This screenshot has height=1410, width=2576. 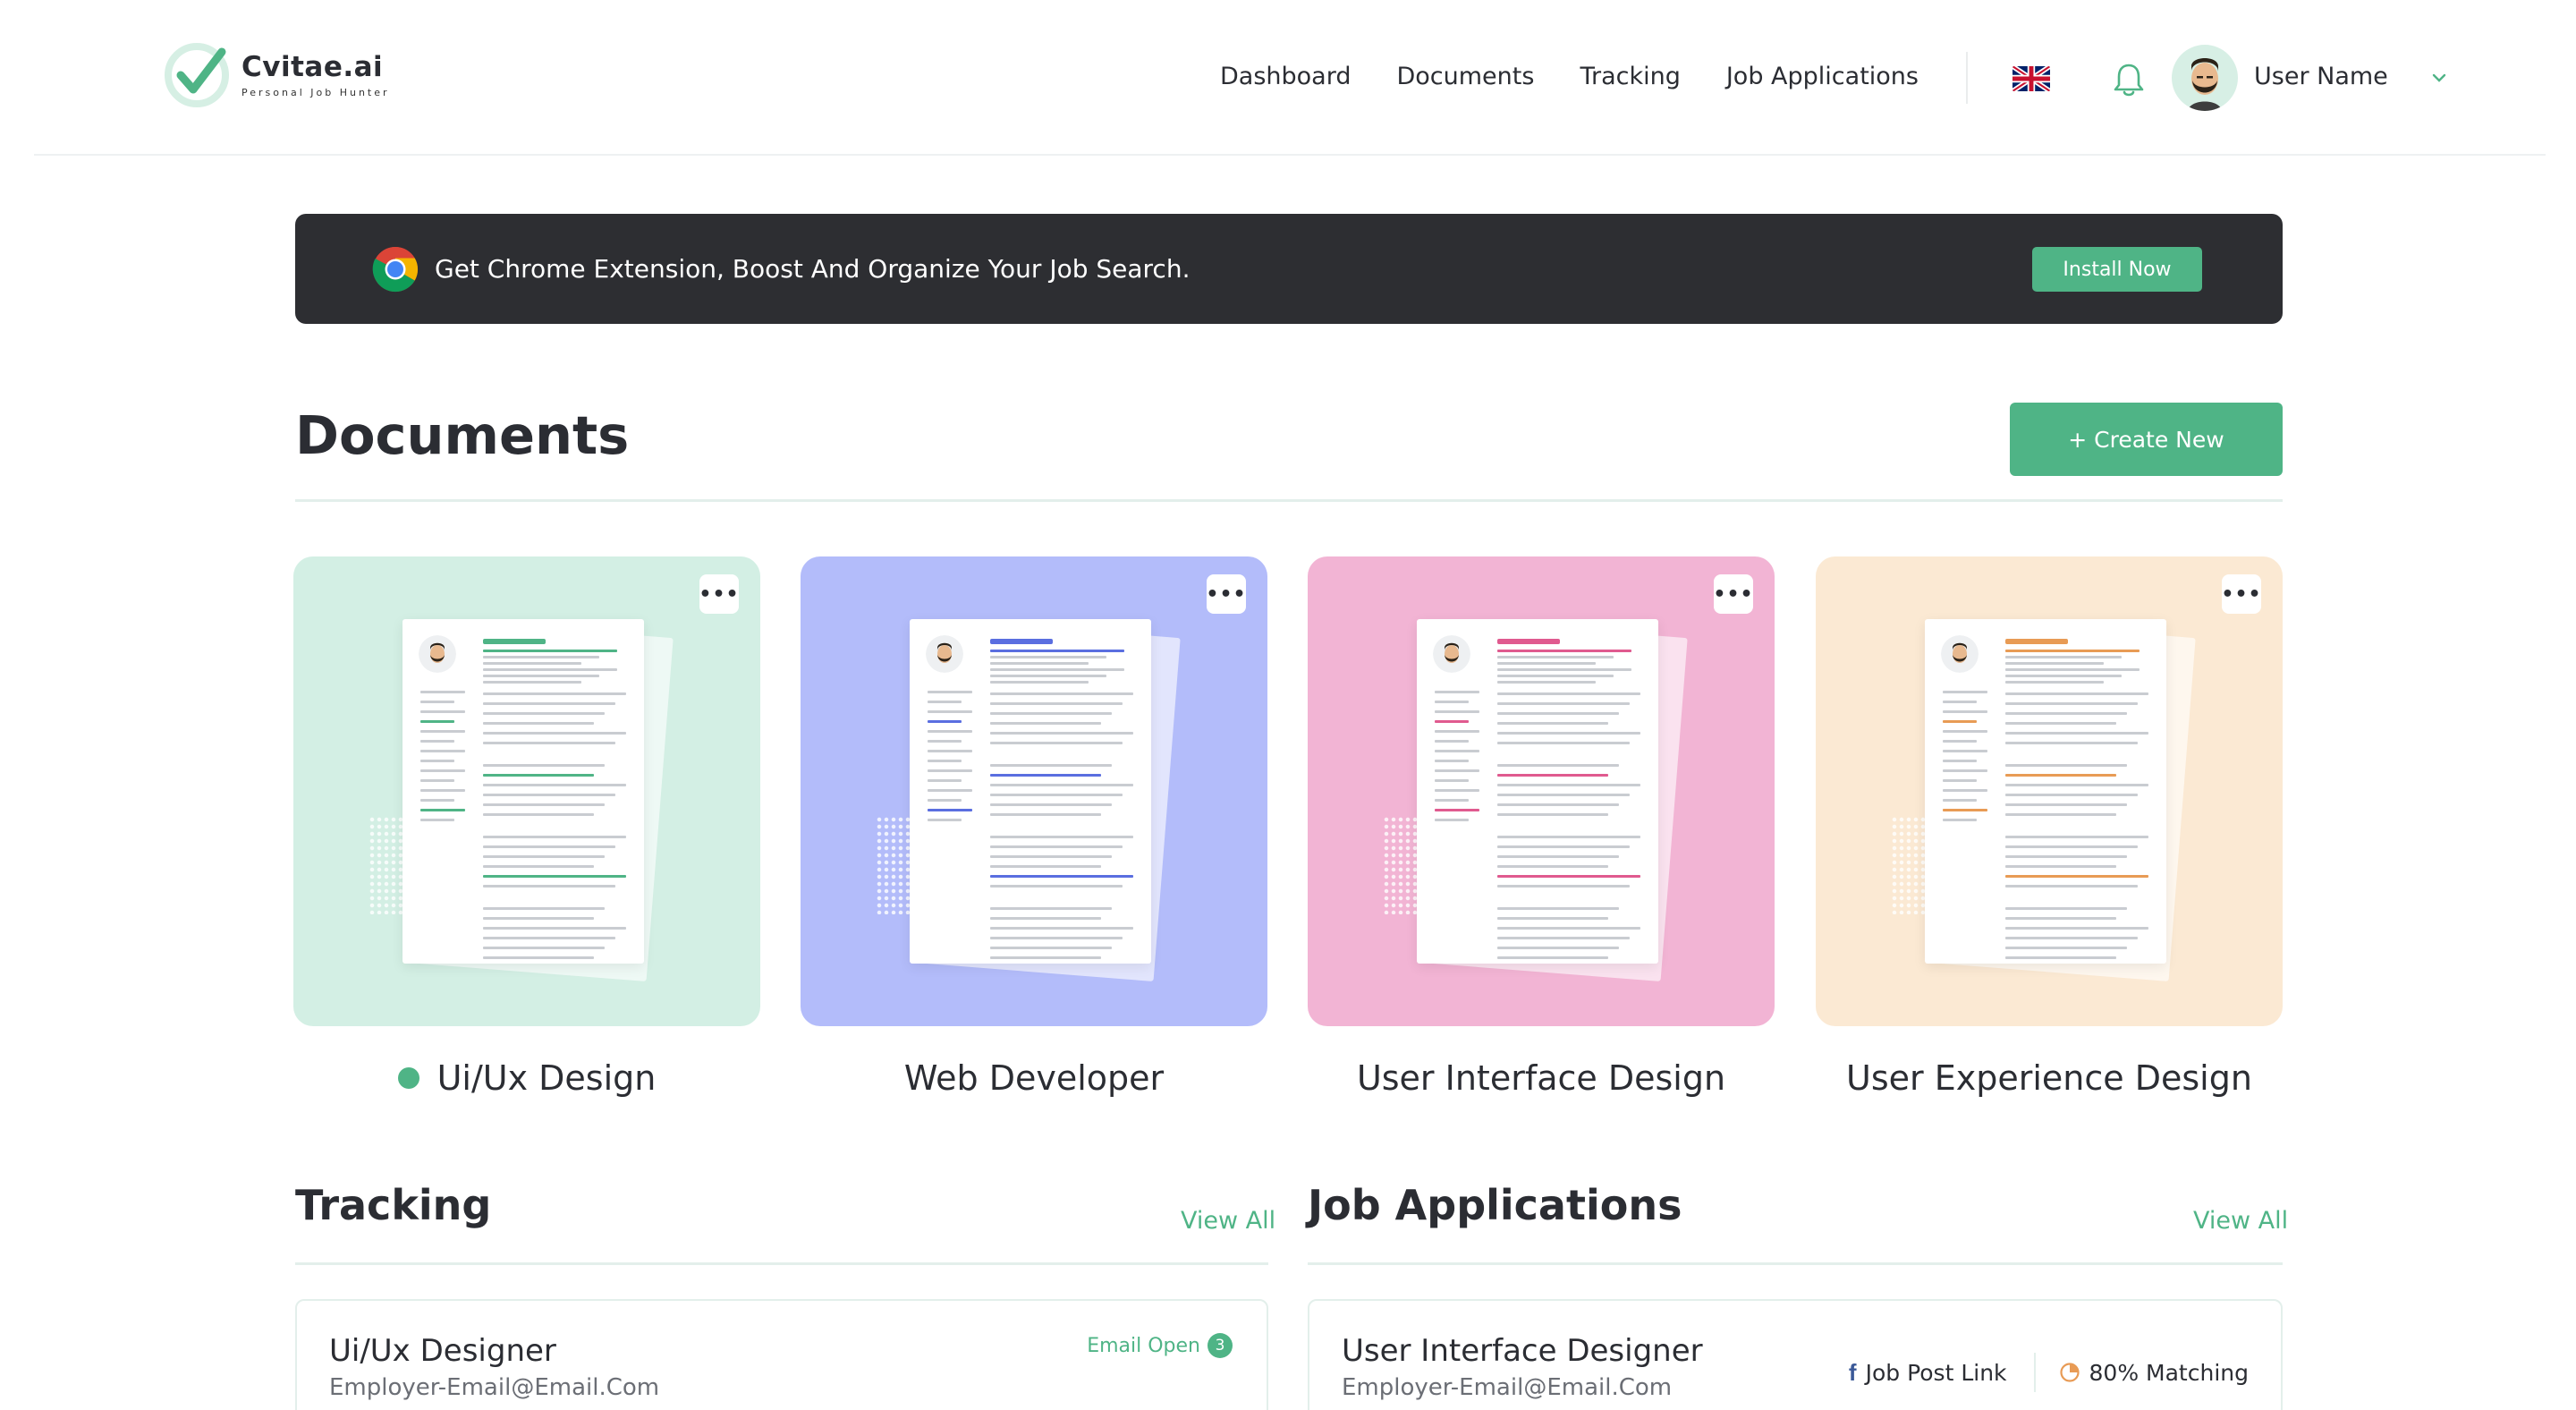 I want to click on nav-documents: Documents, so click(x=1465, y=77).